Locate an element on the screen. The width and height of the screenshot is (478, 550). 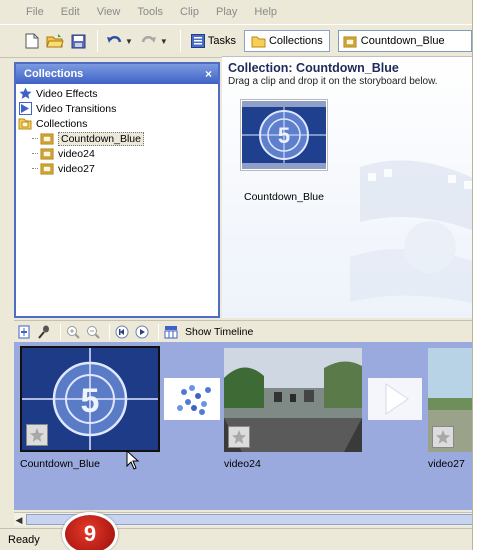
close-icon: × is located at coordinates (208, 74).